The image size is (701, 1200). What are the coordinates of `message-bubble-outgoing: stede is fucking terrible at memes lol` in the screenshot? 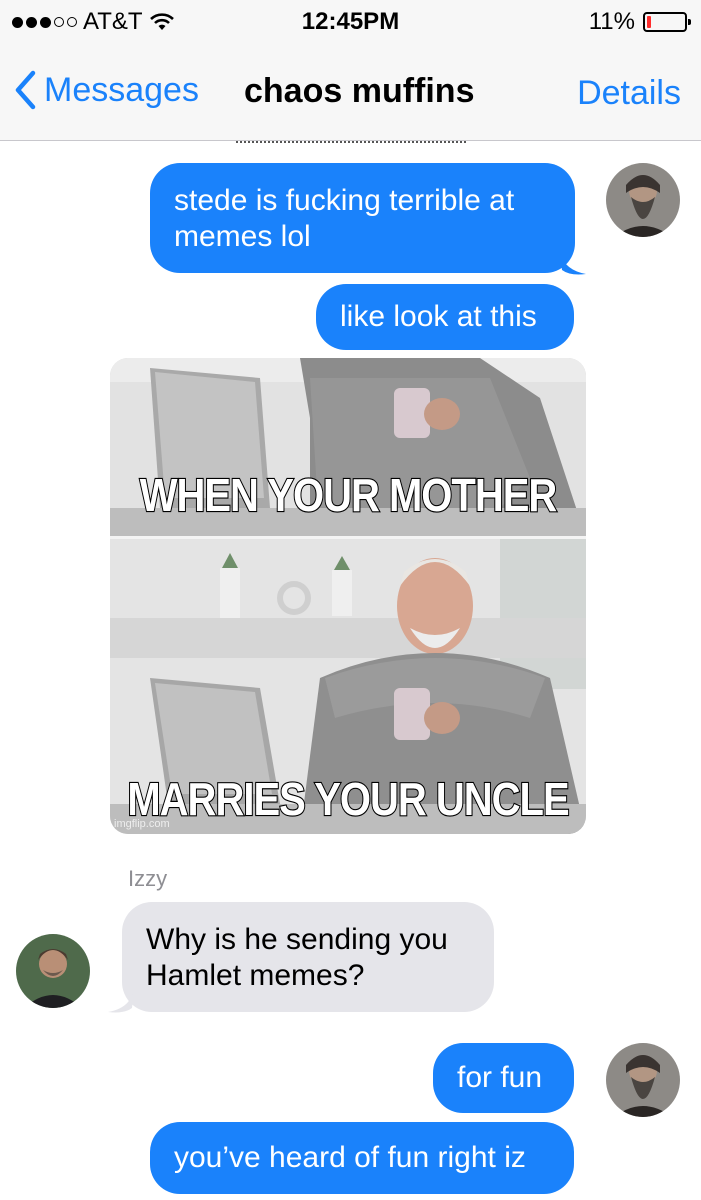 It's located at (362, 218).